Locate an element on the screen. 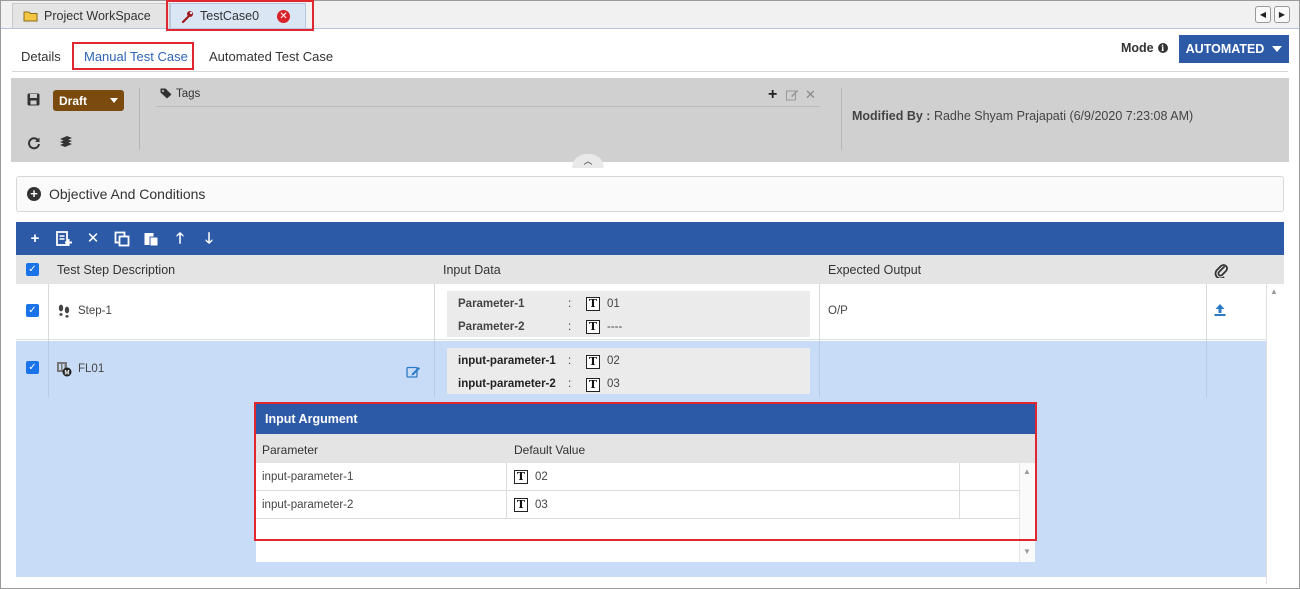 The image size is (1300, 589). param-name: input-parameter-1 is located at coordinates (507, 361).